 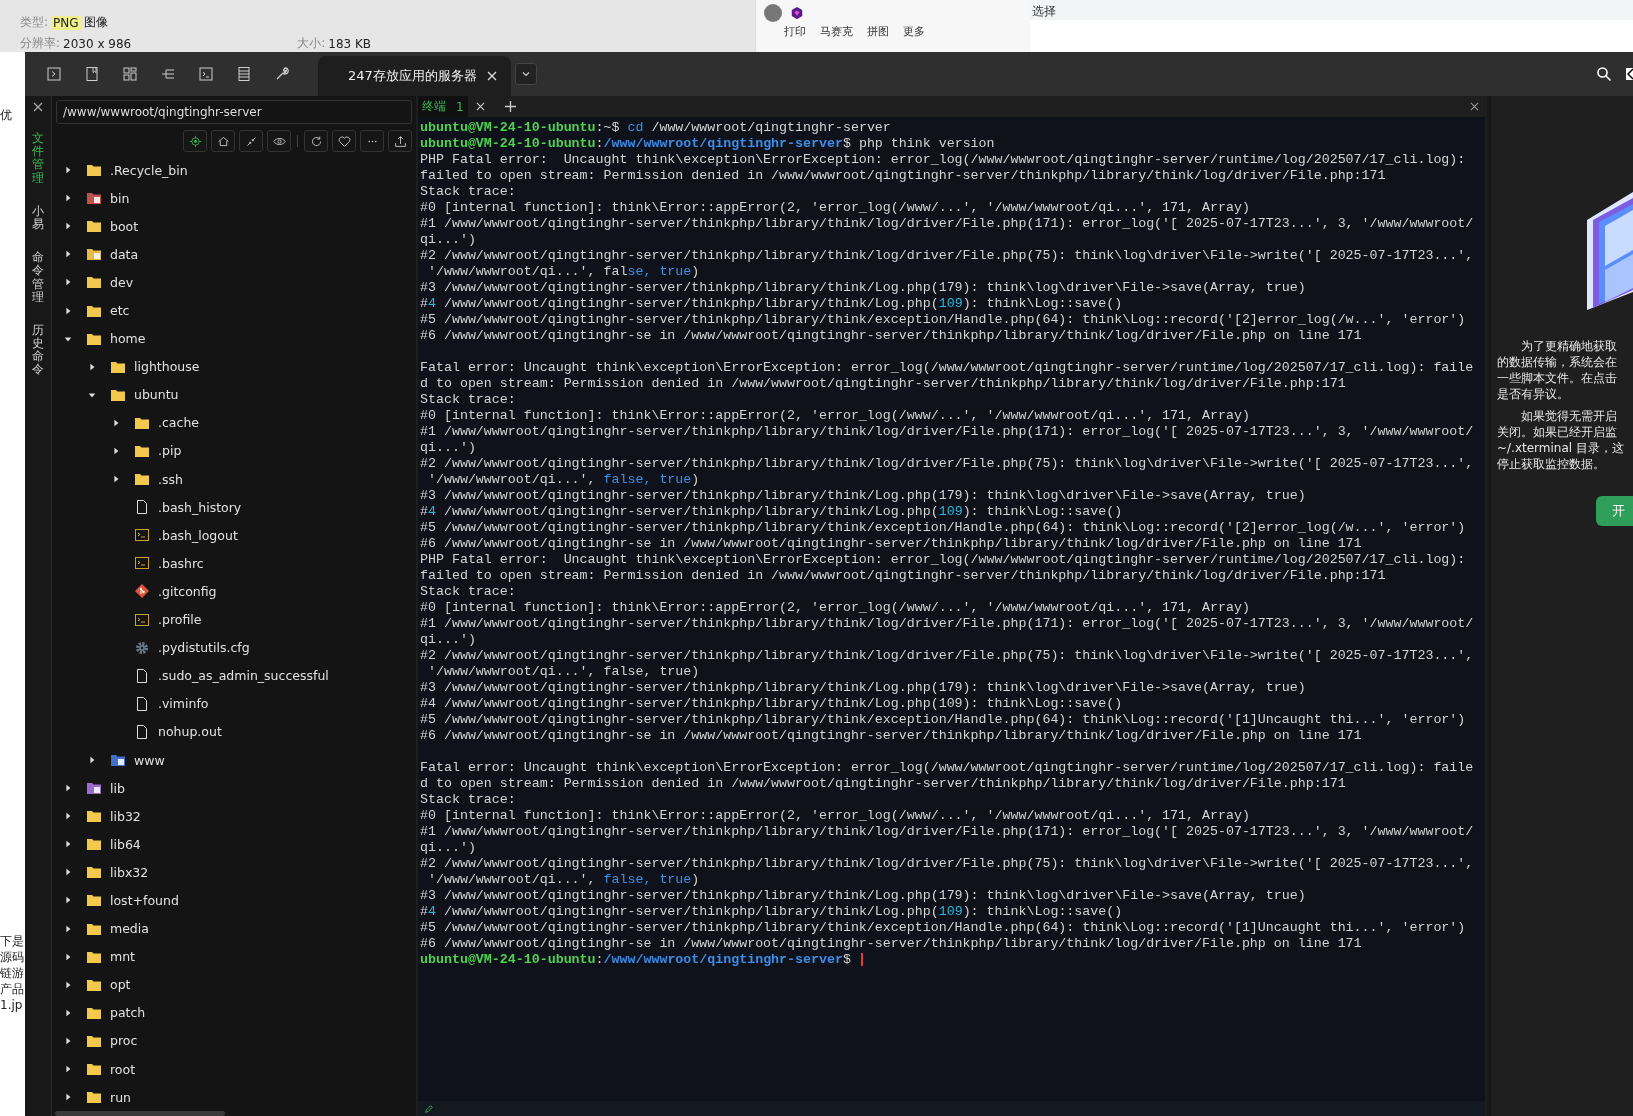 What do you see at coordinates (120, 198) in the screenshot?
I see `tree-item: bin` at bounding box center [120, 198].